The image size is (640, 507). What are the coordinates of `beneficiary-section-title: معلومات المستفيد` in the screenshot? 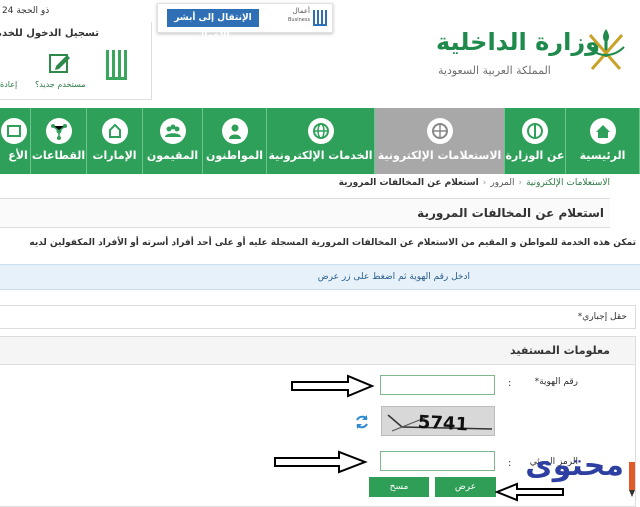 It's located at (560, 350).